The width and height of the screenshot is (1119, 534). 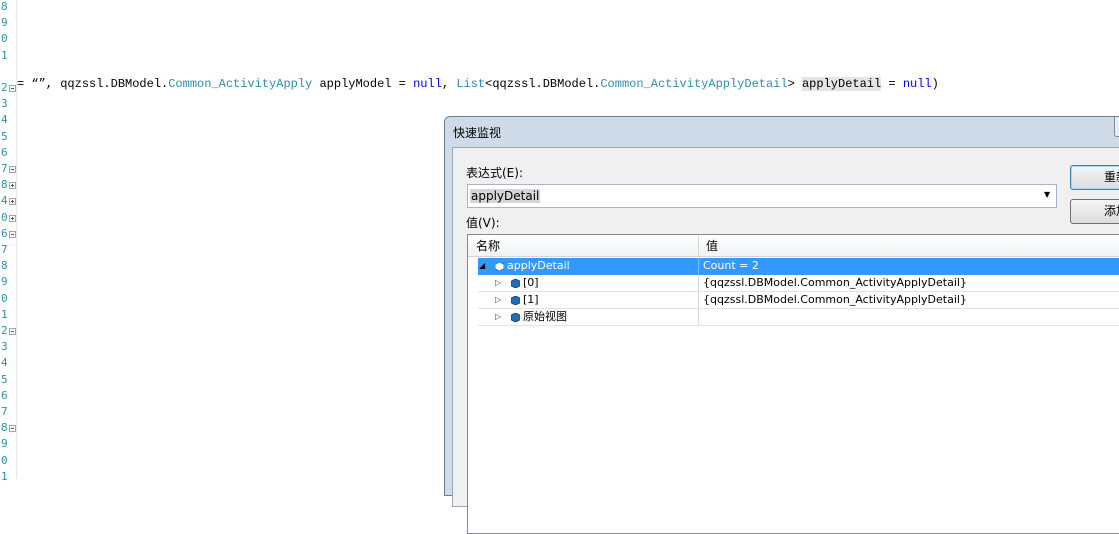 I want to click on reevaluate-button: 重新计算(R), so click(x=1094, y=177).